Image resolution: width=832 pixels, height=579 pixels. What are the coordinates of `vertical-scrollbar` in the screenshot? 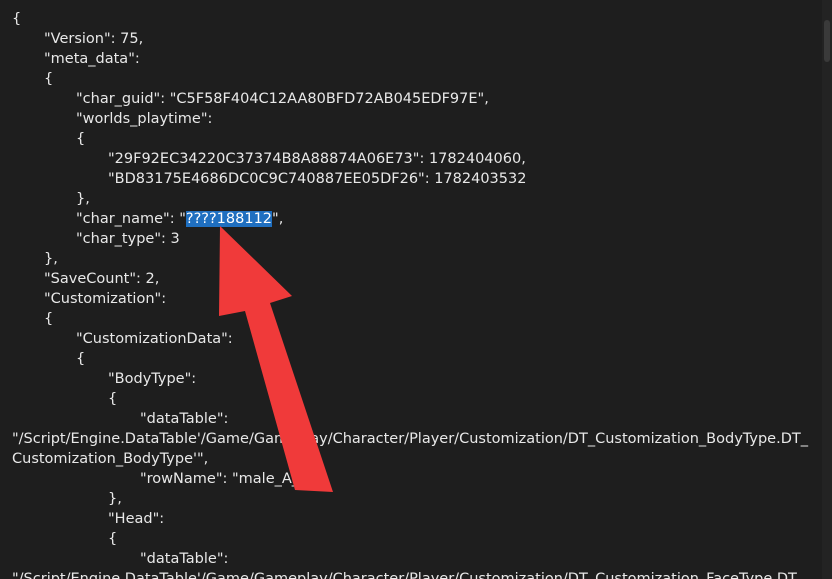 It's located at (827, 289).